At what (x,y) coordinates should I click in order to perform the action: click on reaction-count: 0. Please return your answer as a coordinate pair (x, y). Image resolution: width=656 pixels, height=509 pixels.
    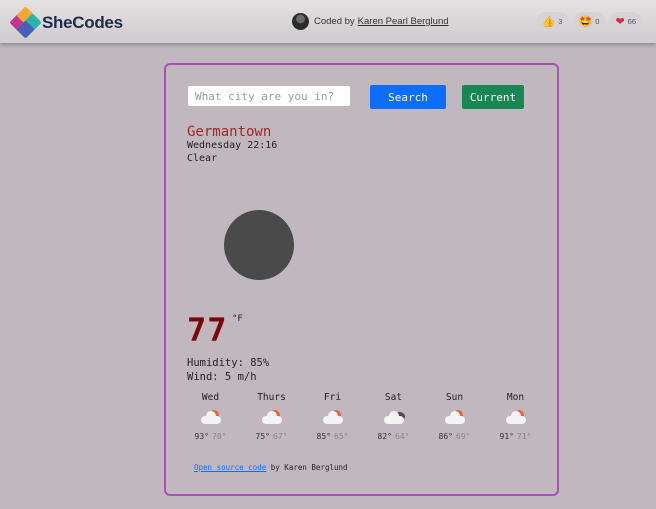
    Looking at the image, I should click on (597, 21).